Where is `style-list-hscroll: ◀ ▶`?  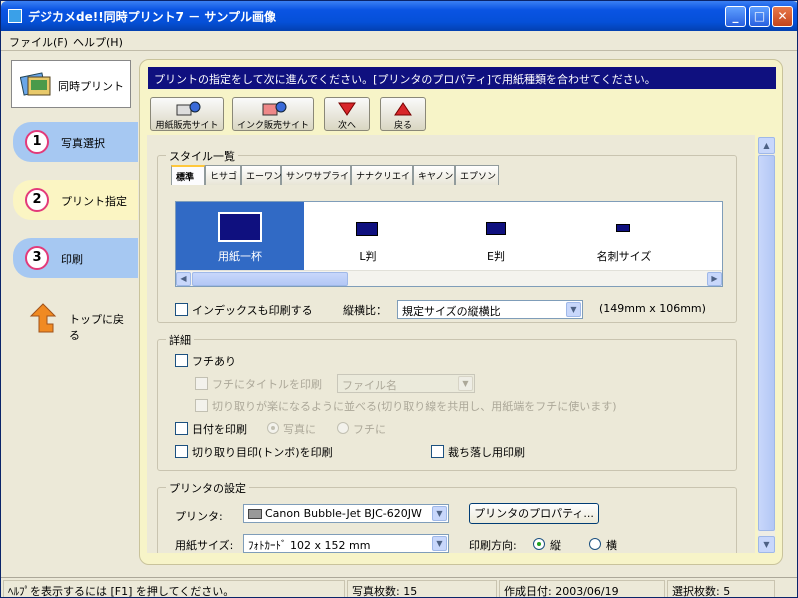
style-list-hscroll: ◀ ▶ is located at coordinates (449, 278).